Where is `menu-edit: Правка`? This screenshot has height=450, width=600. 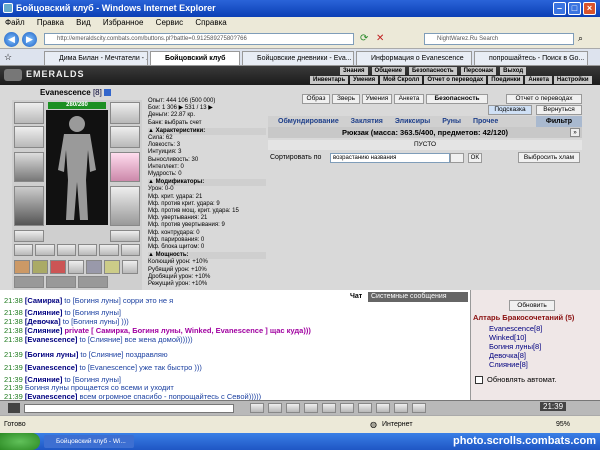 menu-edit: Правка is located at coordinates (50, 22).